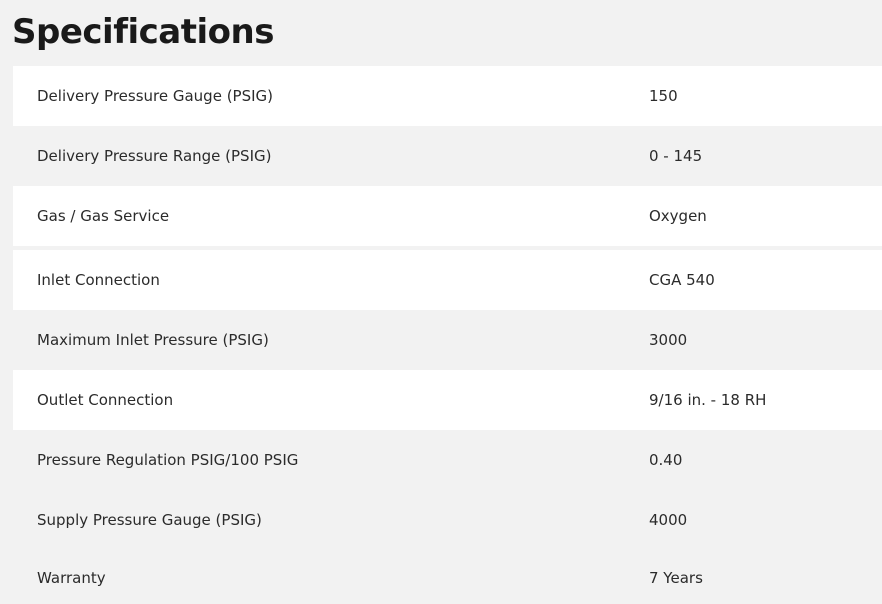 The image size is (882, 604). Describe the element at coordinates (447, 519) in the screenshot. I see `spec-row: Supply Pressure Gauge (PSIG) 4000` at that location.